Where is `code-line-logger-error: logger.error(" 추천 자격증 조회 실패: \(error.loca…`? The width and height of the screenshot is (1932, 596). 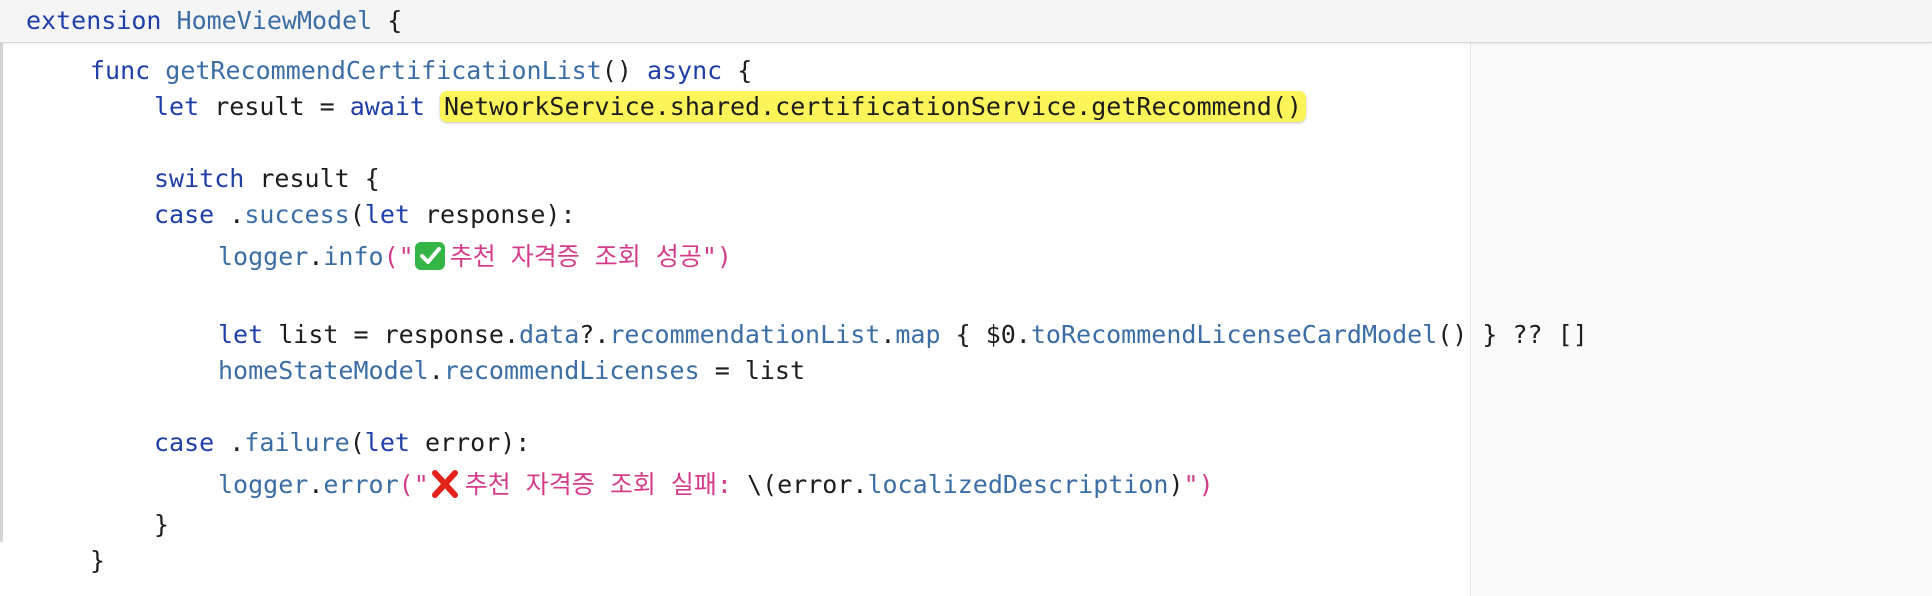
code-line-logger-error: logger.error(" 추천 자격증 조회 실패: \(error.loca… is located at coordinates (716, 485).